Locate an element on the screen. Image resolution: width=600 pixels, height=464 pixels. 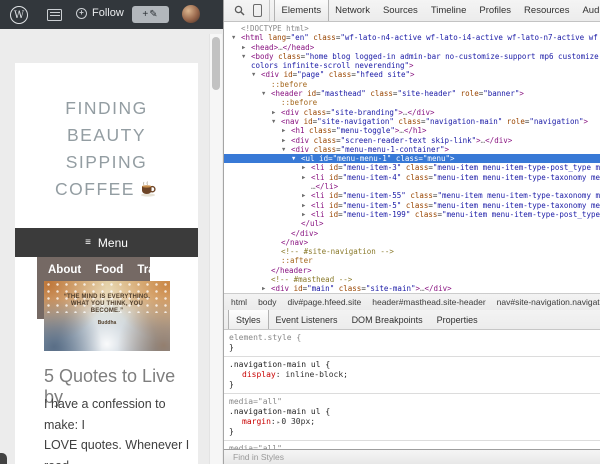
dom-tree-row: </nav> is located at coordinates (412, 242).